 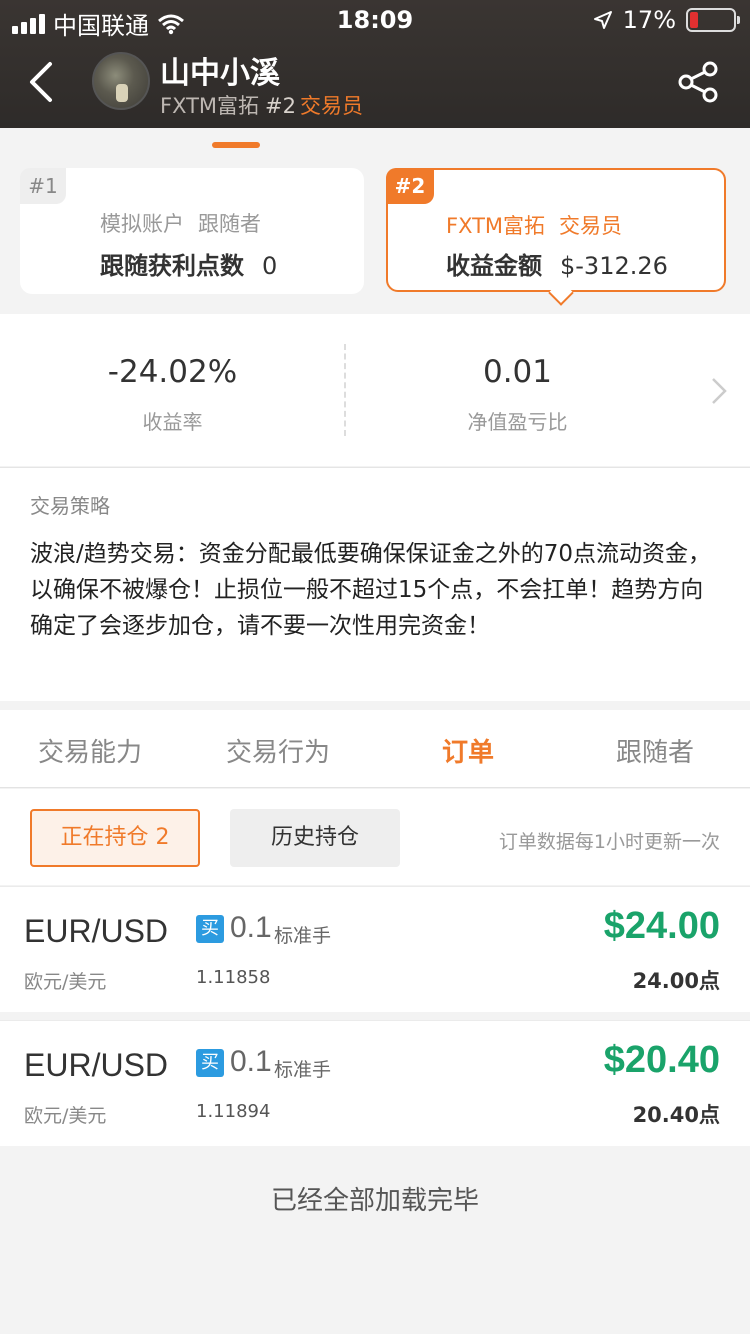 I want to click on stat-value: 0.01, so click(x=517, y=372).